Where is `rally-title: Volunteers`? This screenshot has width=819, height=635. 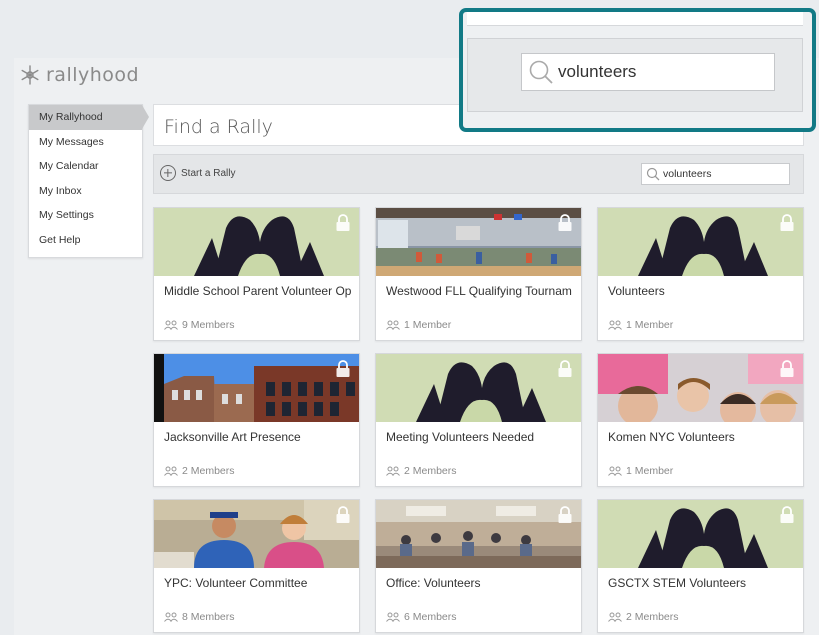
rally-title: Volunteers is located at coordinates (636, 291).